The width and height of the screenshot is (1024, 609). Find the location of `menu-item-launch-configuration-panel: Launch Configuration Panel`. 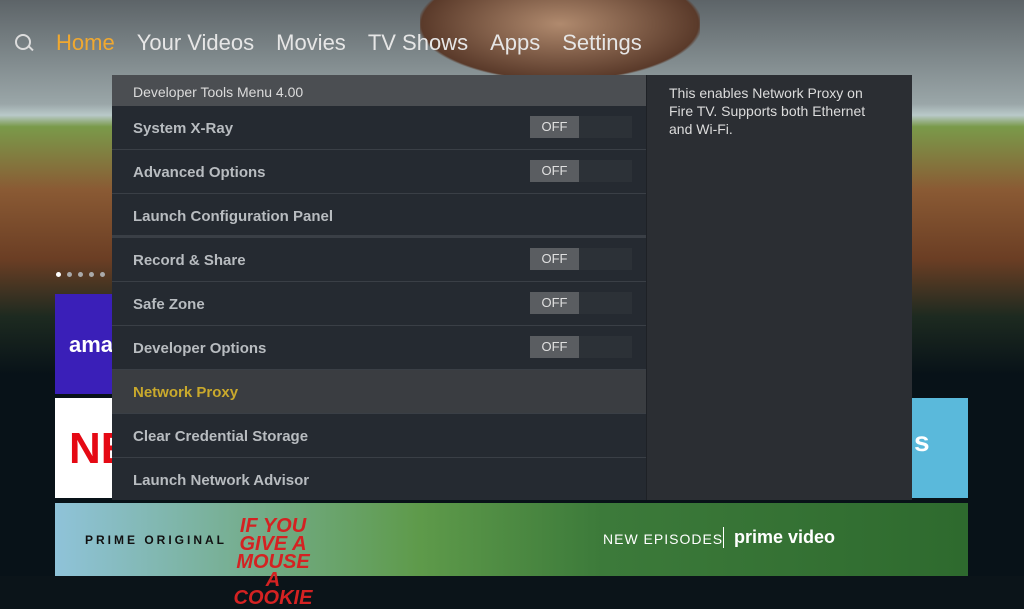

menu-item-launch-configuration-panel: Launch Configuration Panel is located at coordinates (379, 216).